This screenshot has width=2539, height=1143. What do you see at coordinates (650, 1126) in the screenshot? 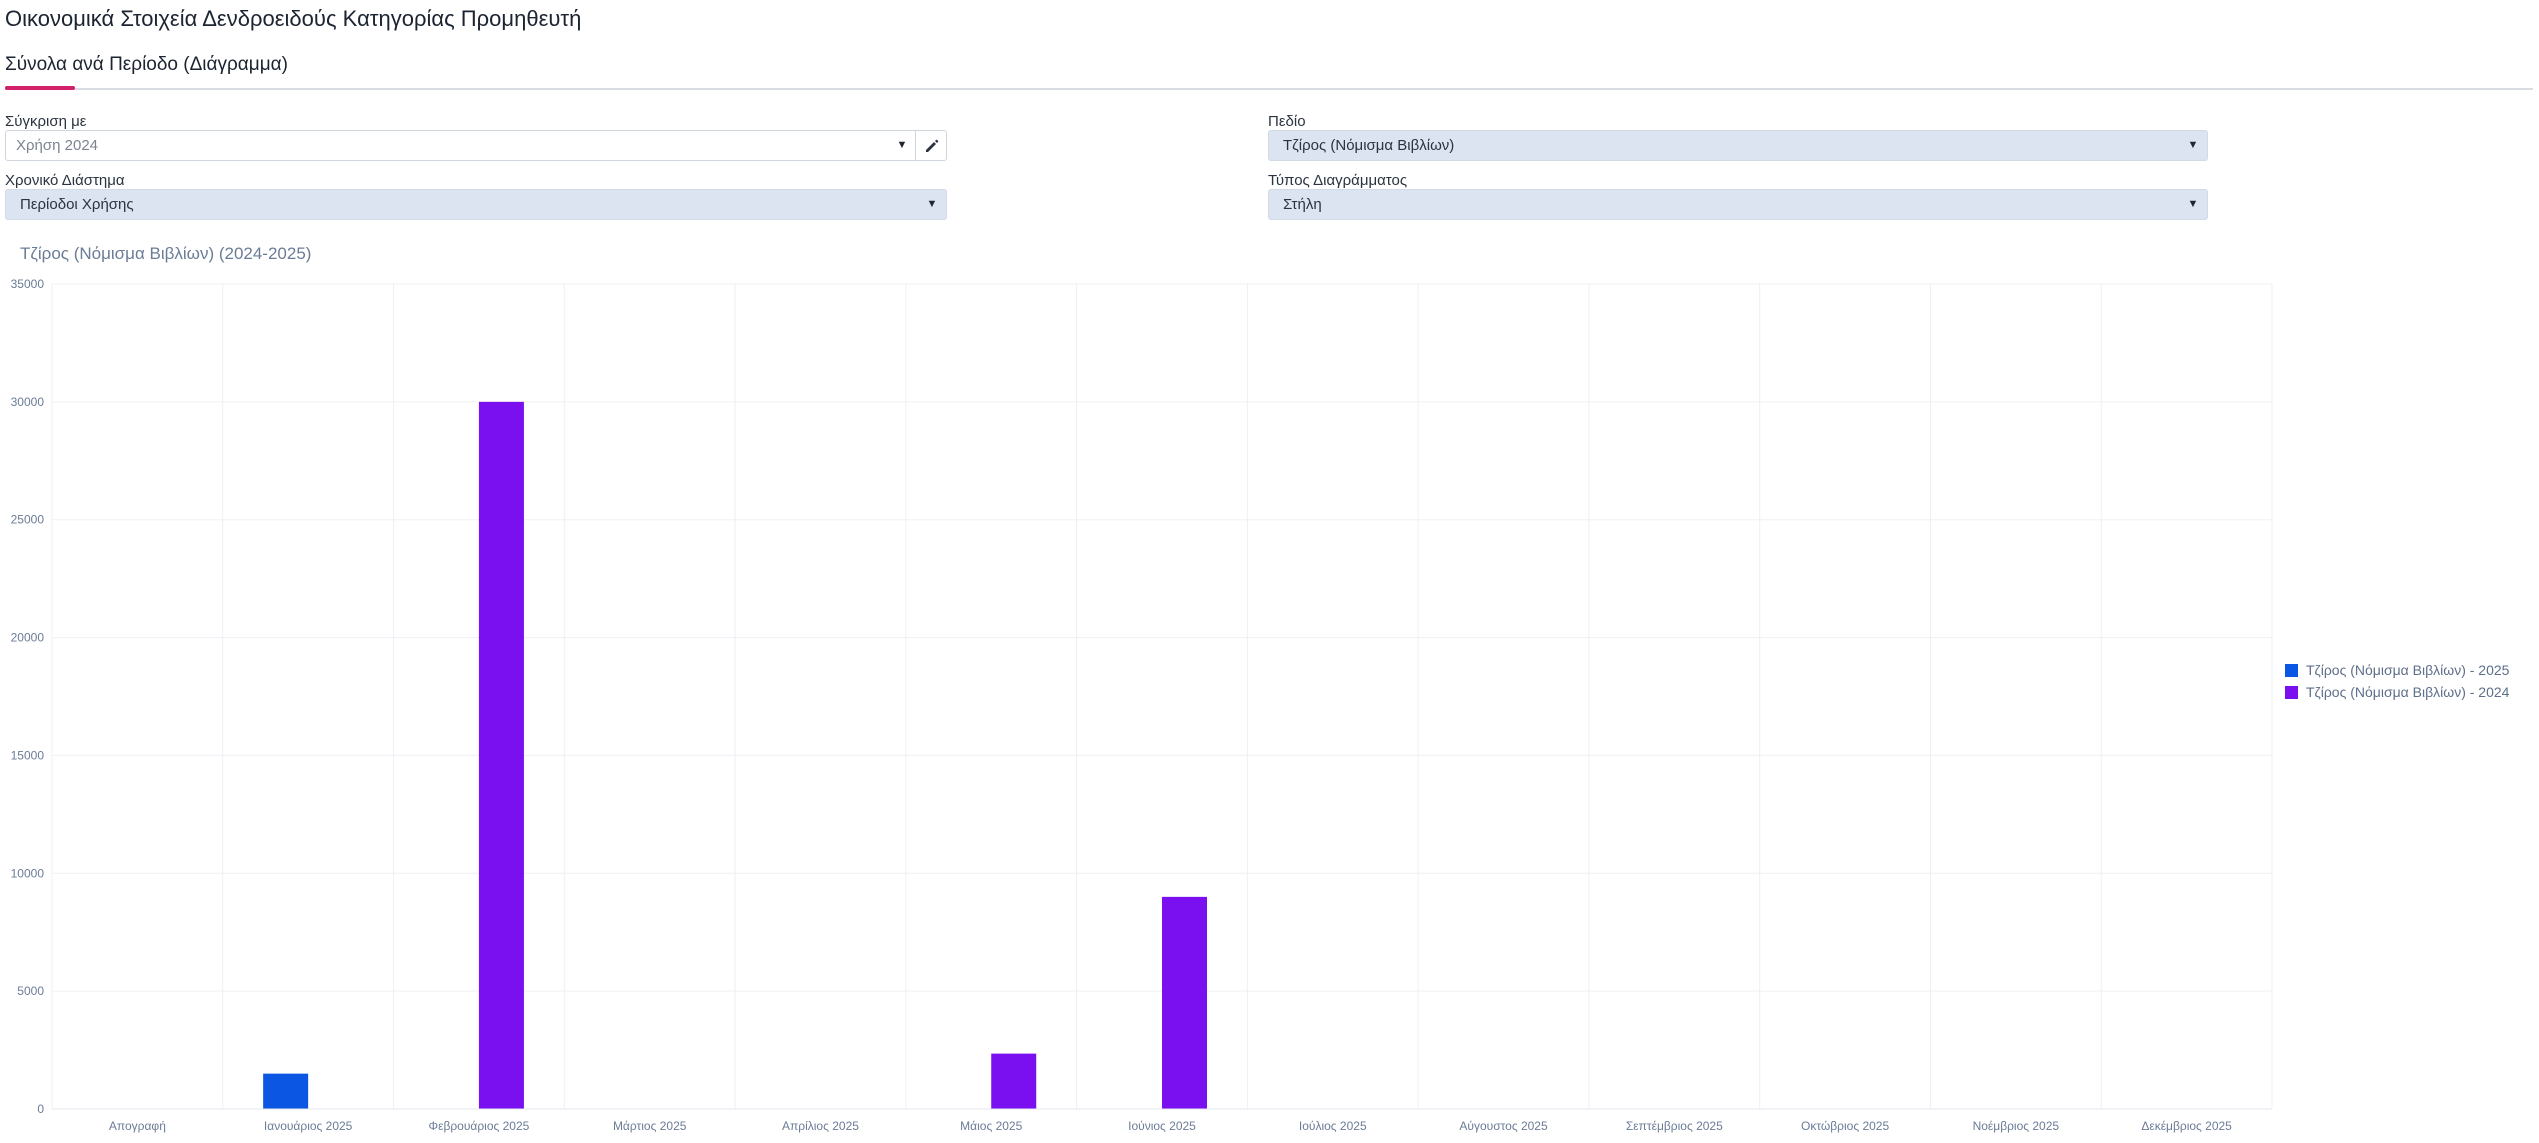
I see `x-tick-label: Μάρτιος 2025` at bounding box center [650, 1126].